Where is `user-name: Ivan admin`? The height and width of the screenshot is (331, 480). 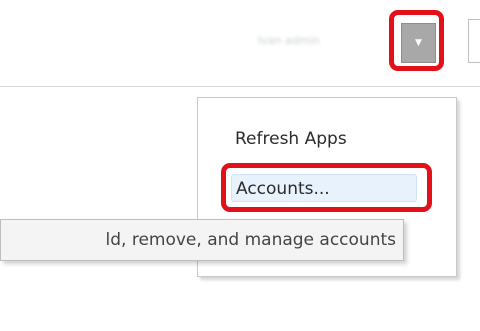 user-name: Ivan admin is located at coordinates (320, 41).